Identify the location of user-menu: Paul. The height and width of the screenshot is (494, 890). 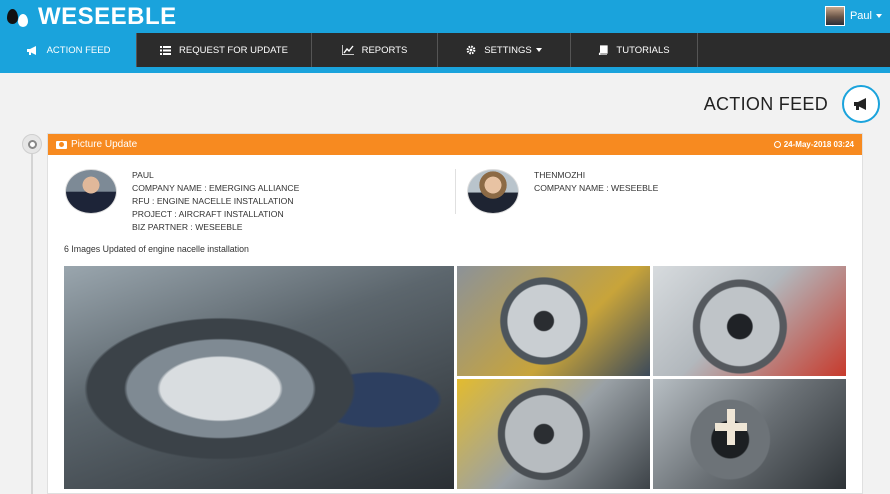
(853, 16).